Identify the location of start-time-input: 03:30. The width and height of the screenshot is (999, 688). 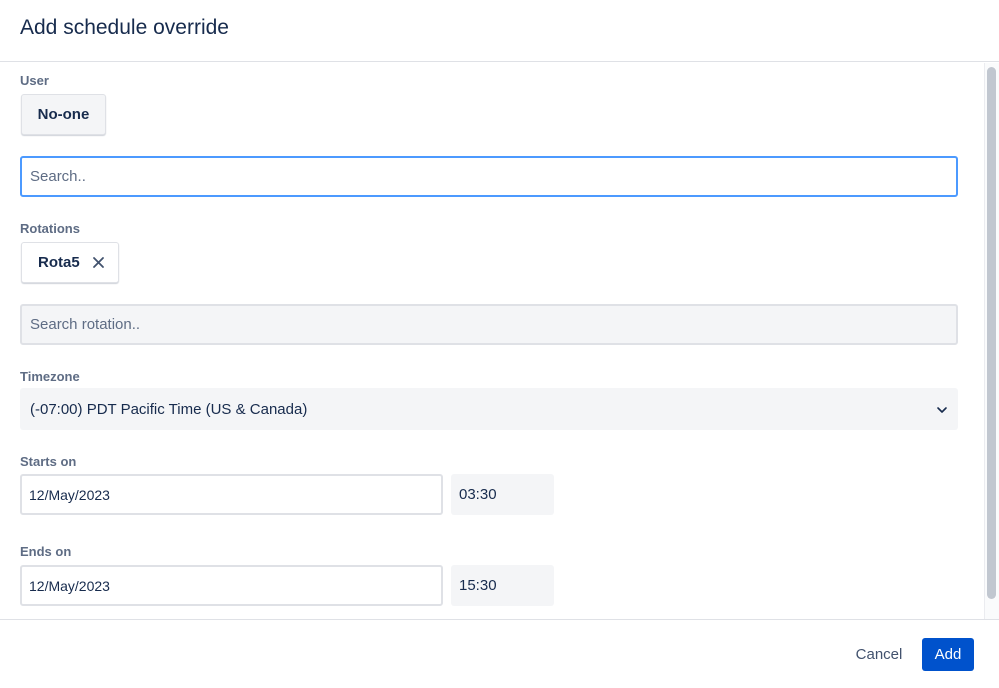
(502, 494).